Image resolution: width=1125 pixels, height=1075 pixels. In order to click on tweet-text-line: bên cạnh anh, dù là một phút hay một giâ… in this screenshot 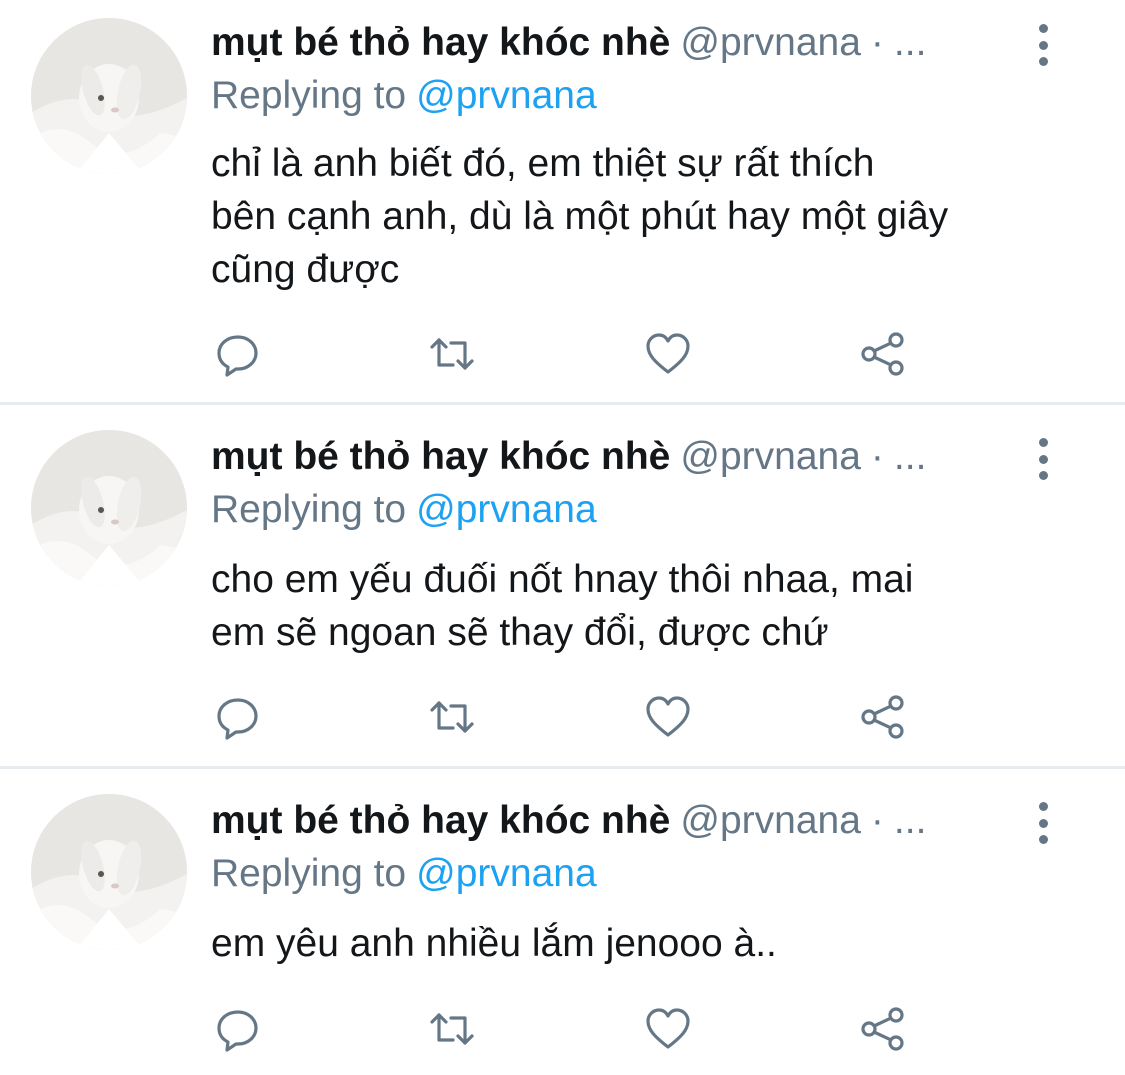, I will do `click(580, 216)`.